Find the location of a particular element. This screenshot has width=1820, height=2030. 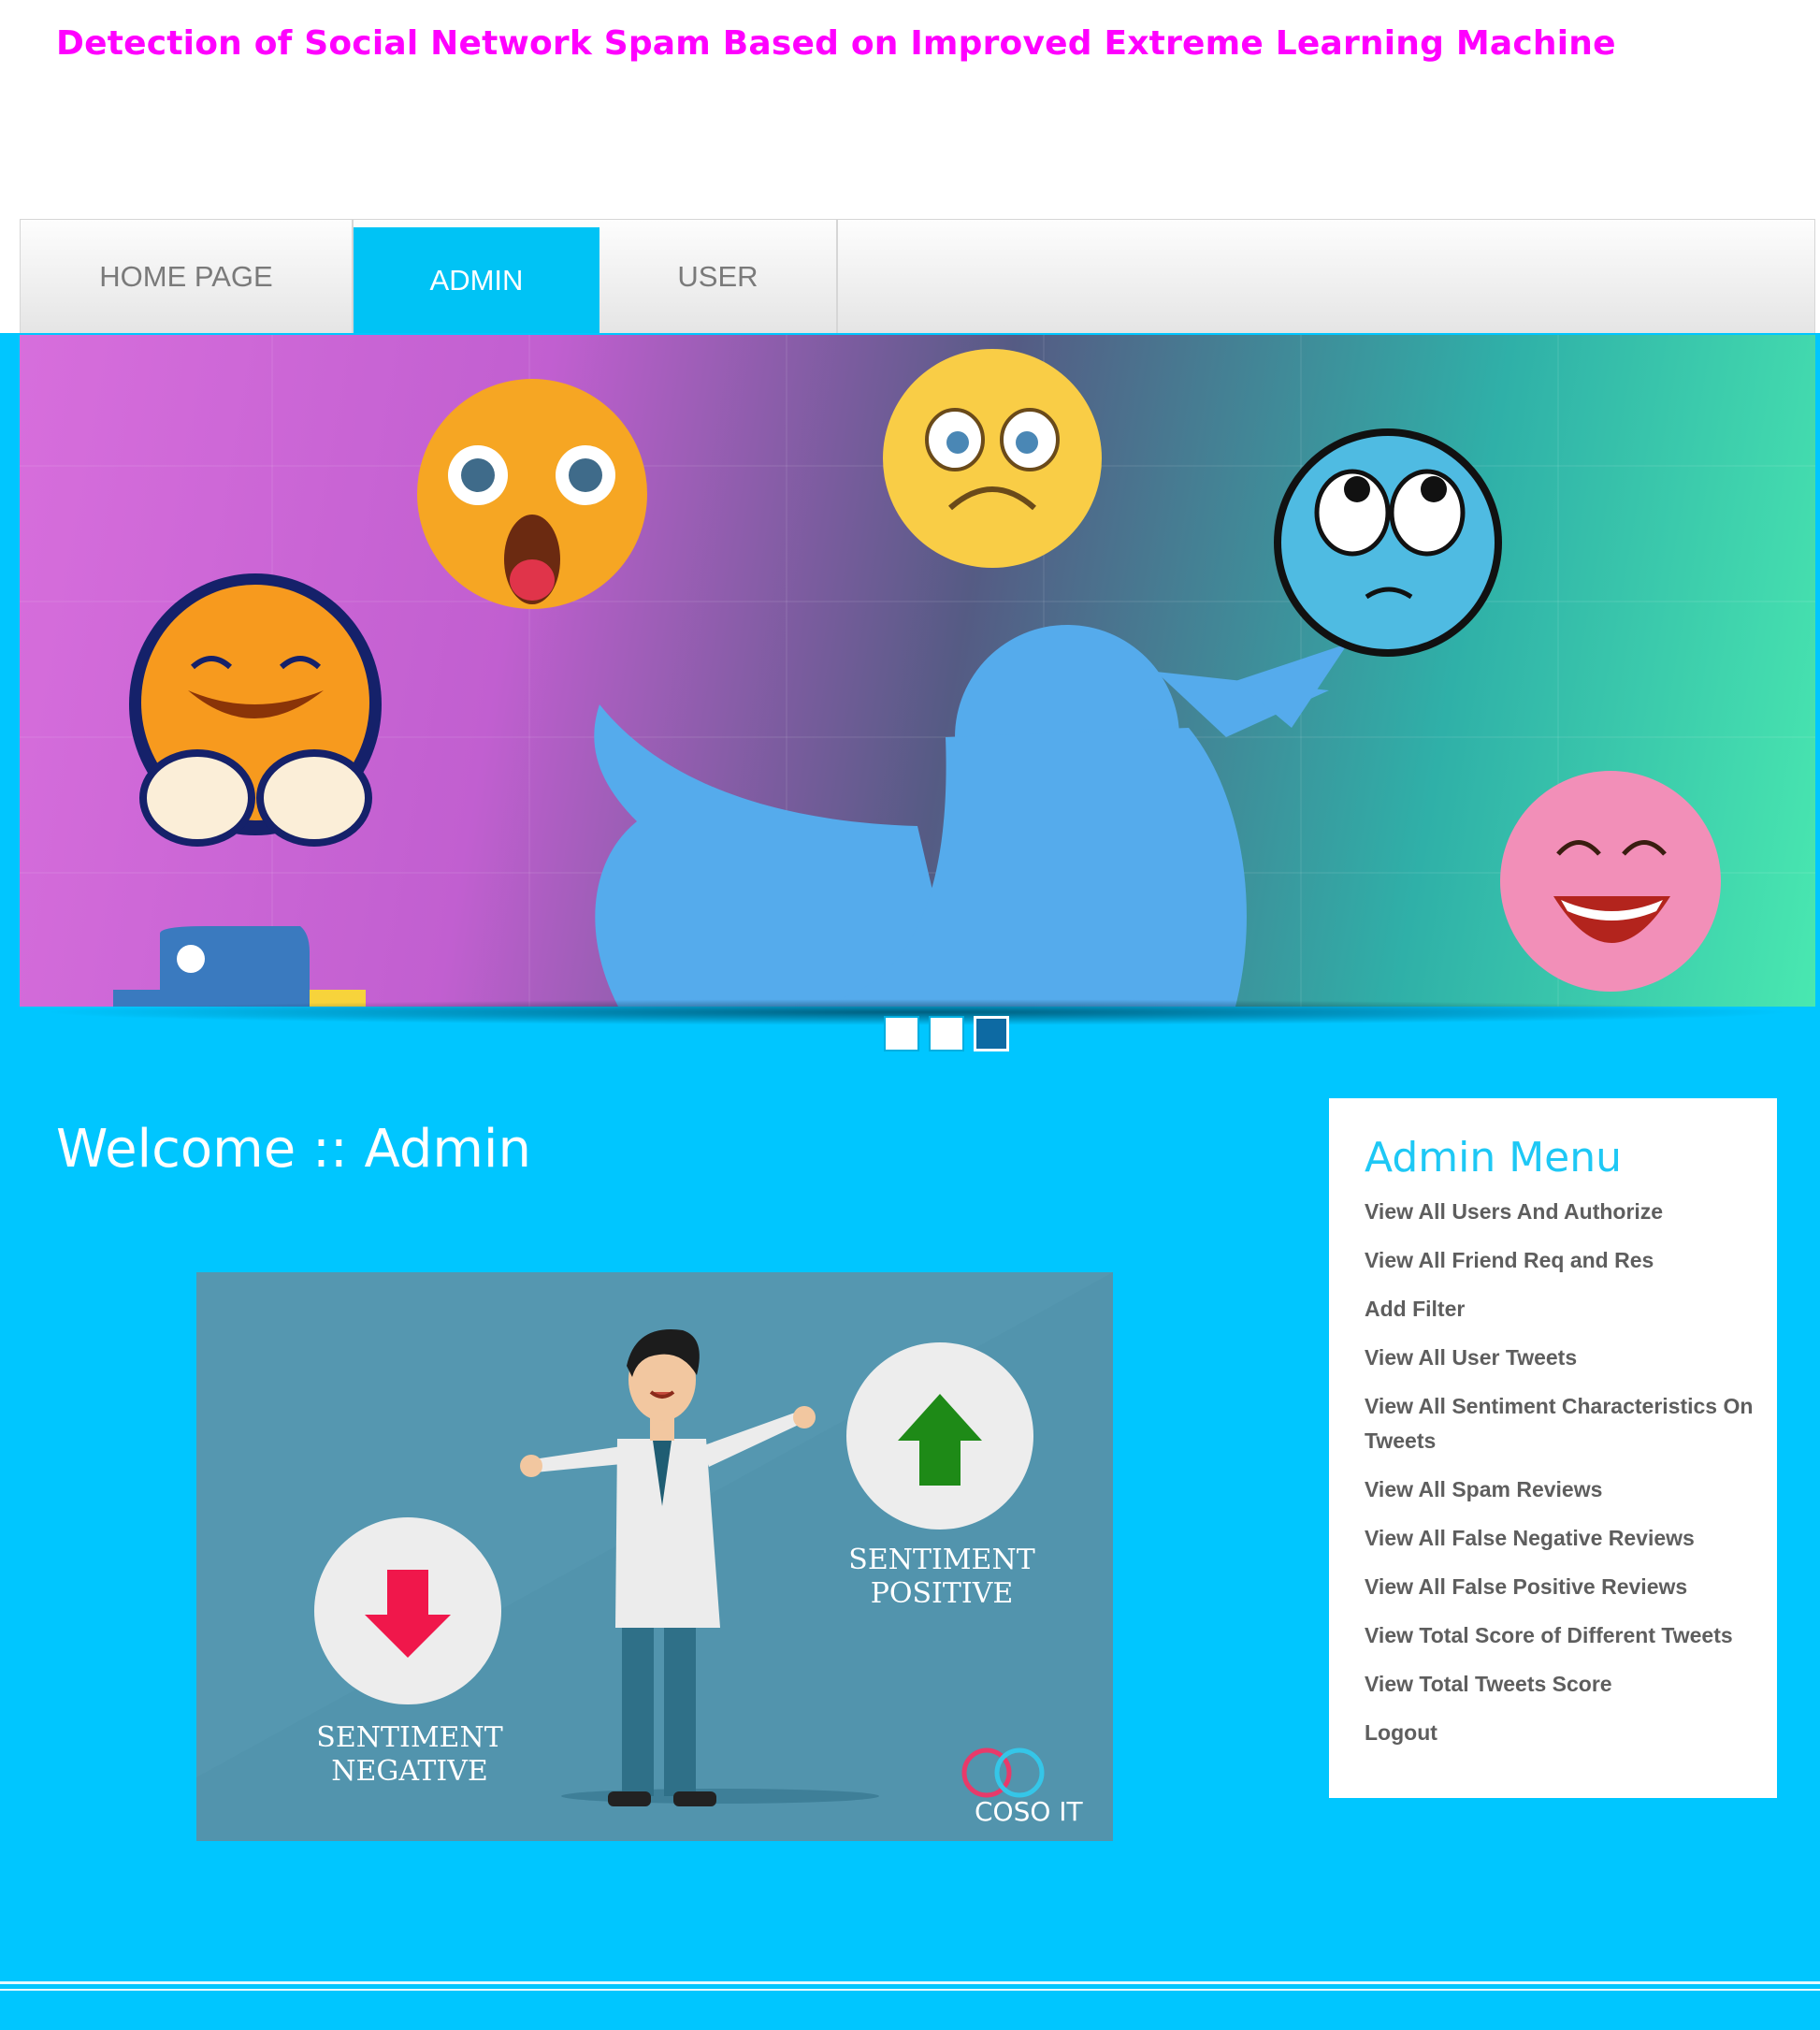

menu-view-spam-reviews: View All Spam Reviews is located at coordinates (1571, 1489).